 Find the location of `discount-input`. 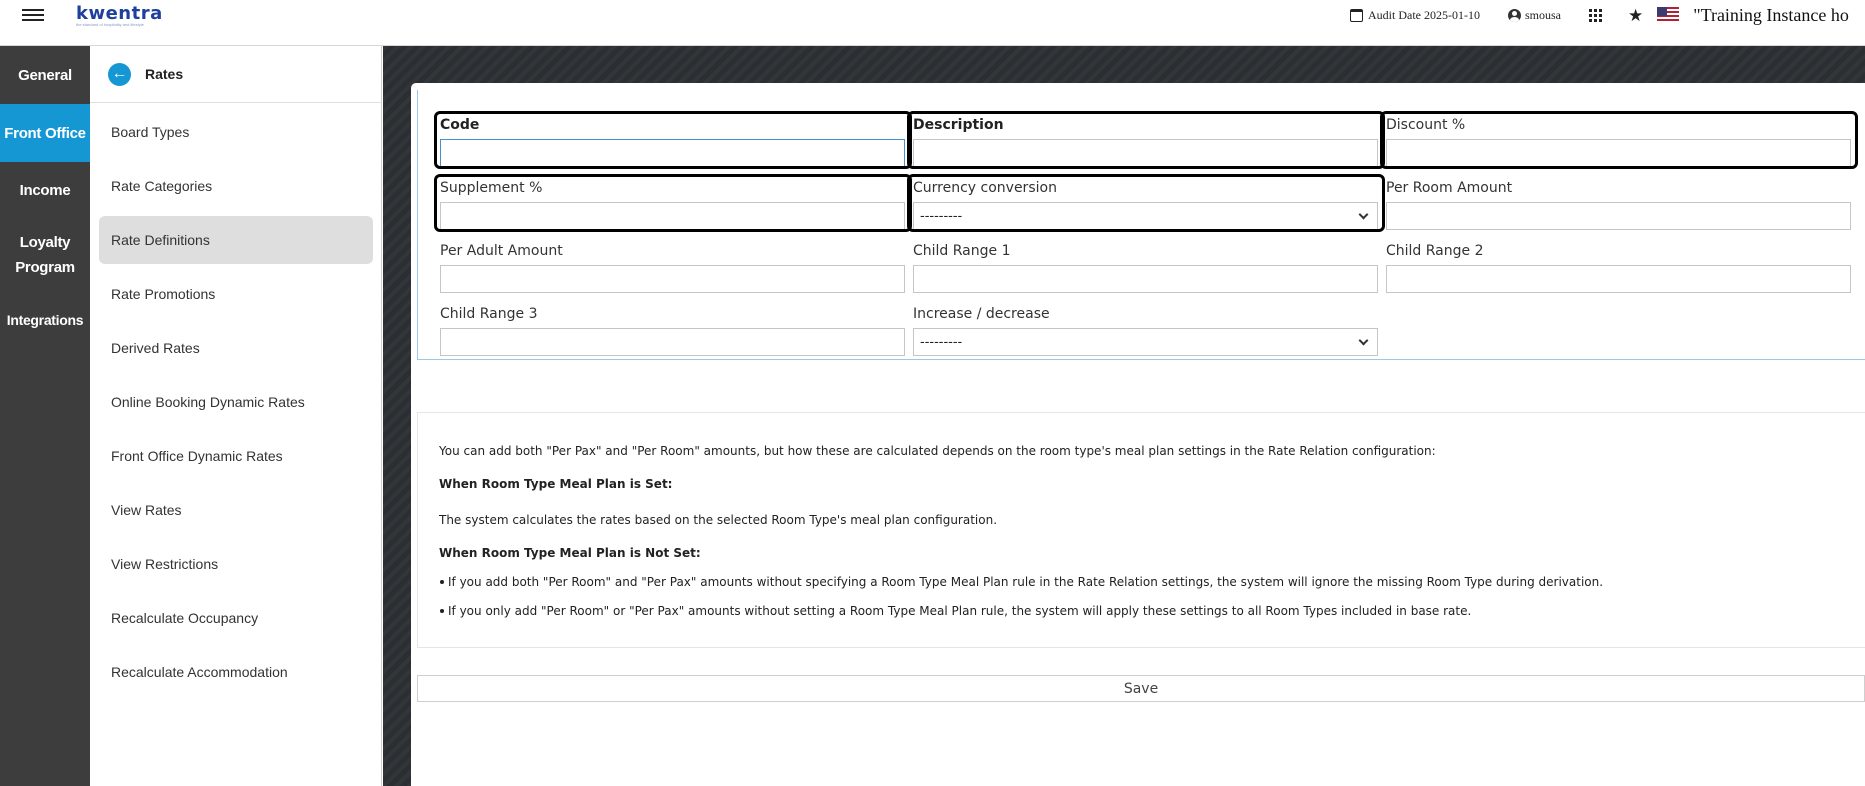

discount-input is located at coordinates (1618, 153).